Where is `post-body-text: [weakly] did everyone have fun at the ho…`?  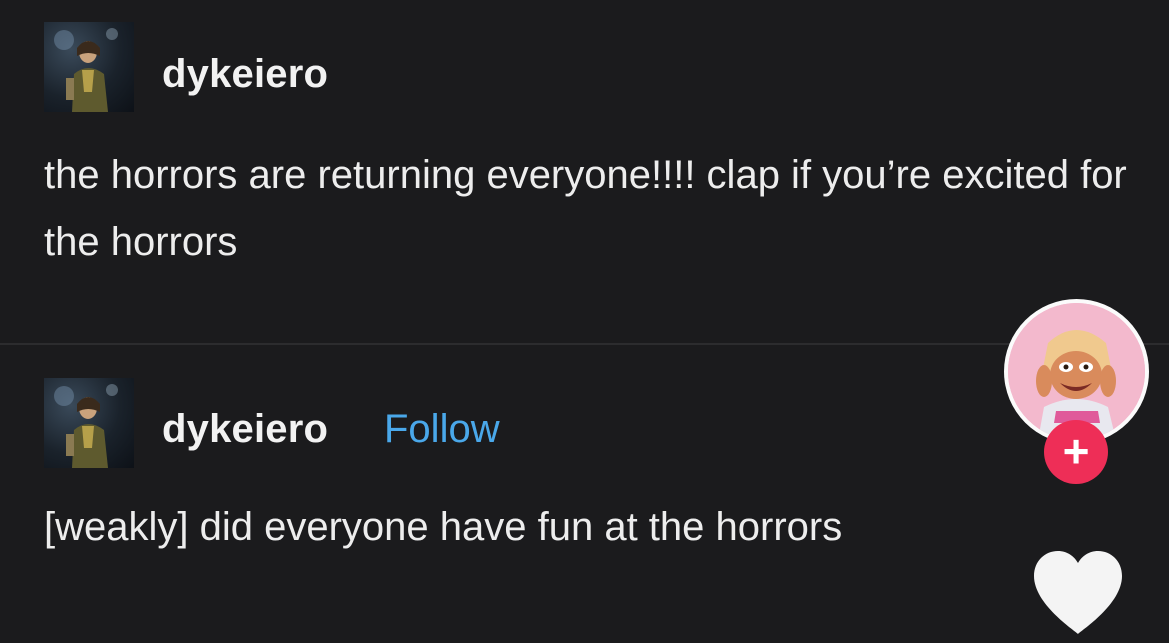
post-body-text: [weakly] did everyone have fun at the ho… is located at coordinates (443, 527).